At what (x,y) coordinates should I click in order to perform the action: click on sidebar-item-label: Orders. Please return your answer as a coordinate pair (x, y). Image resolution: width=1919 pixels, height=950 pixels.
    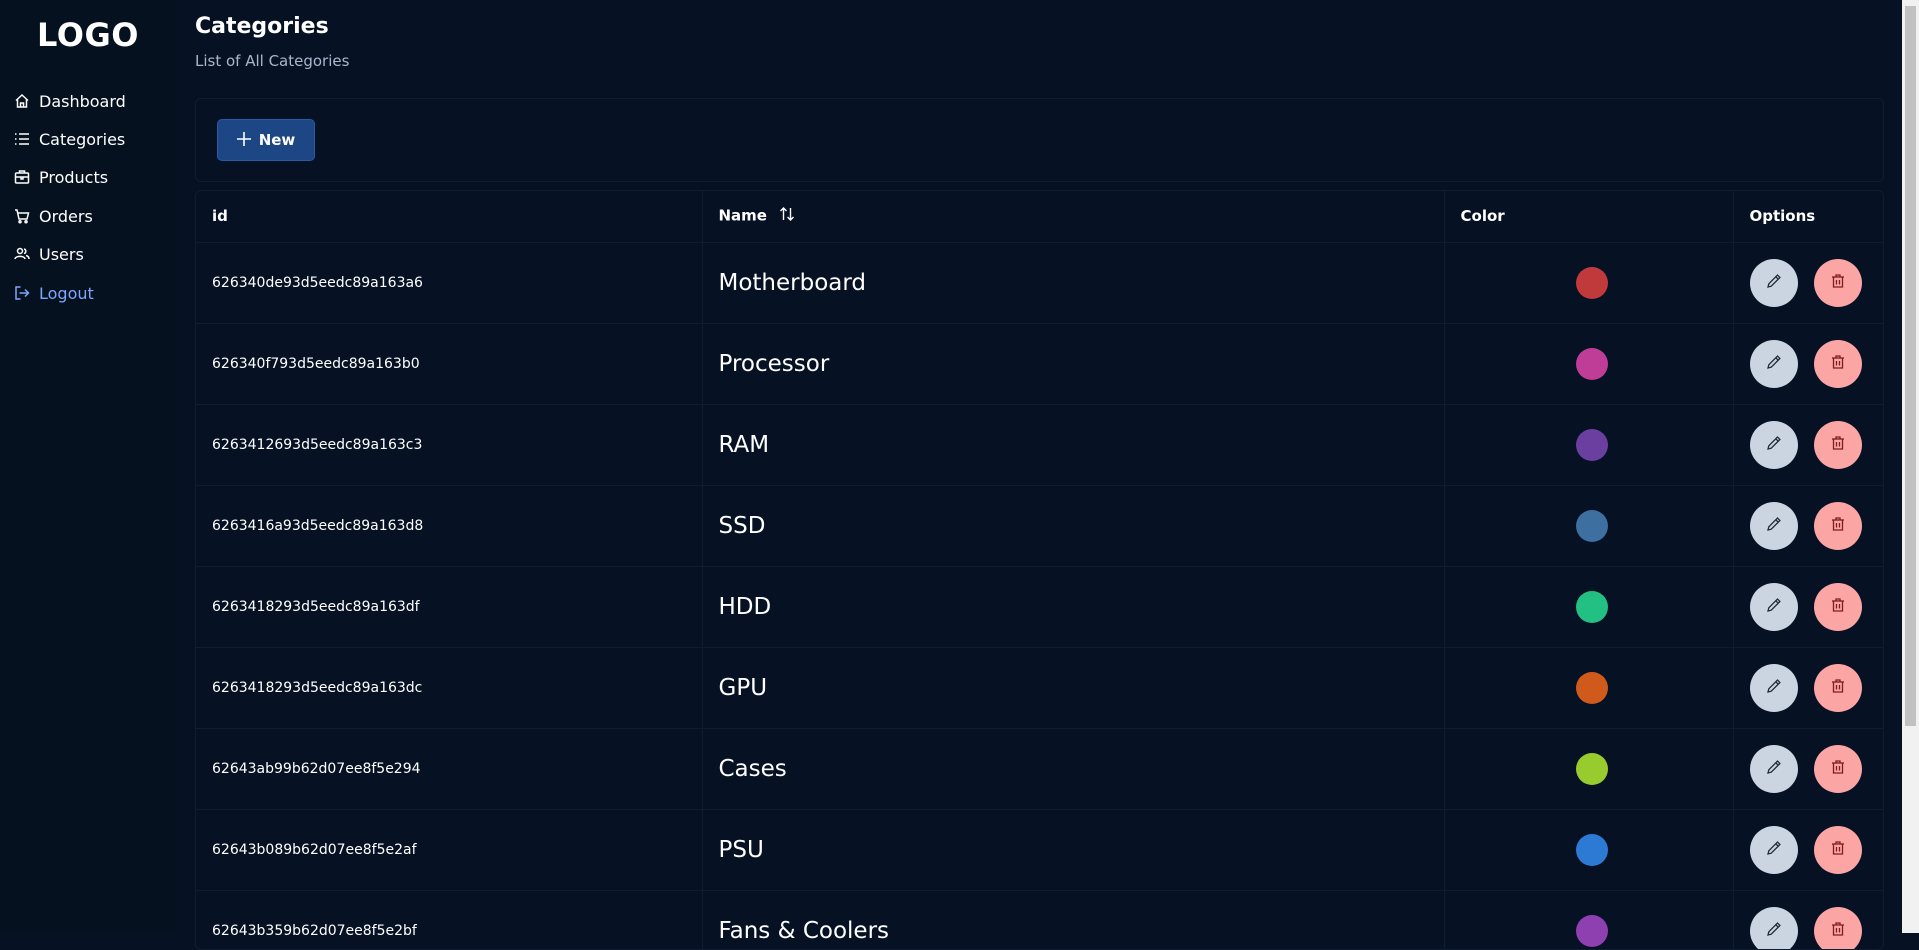
    Looking at the image, I should click on (66, 216).